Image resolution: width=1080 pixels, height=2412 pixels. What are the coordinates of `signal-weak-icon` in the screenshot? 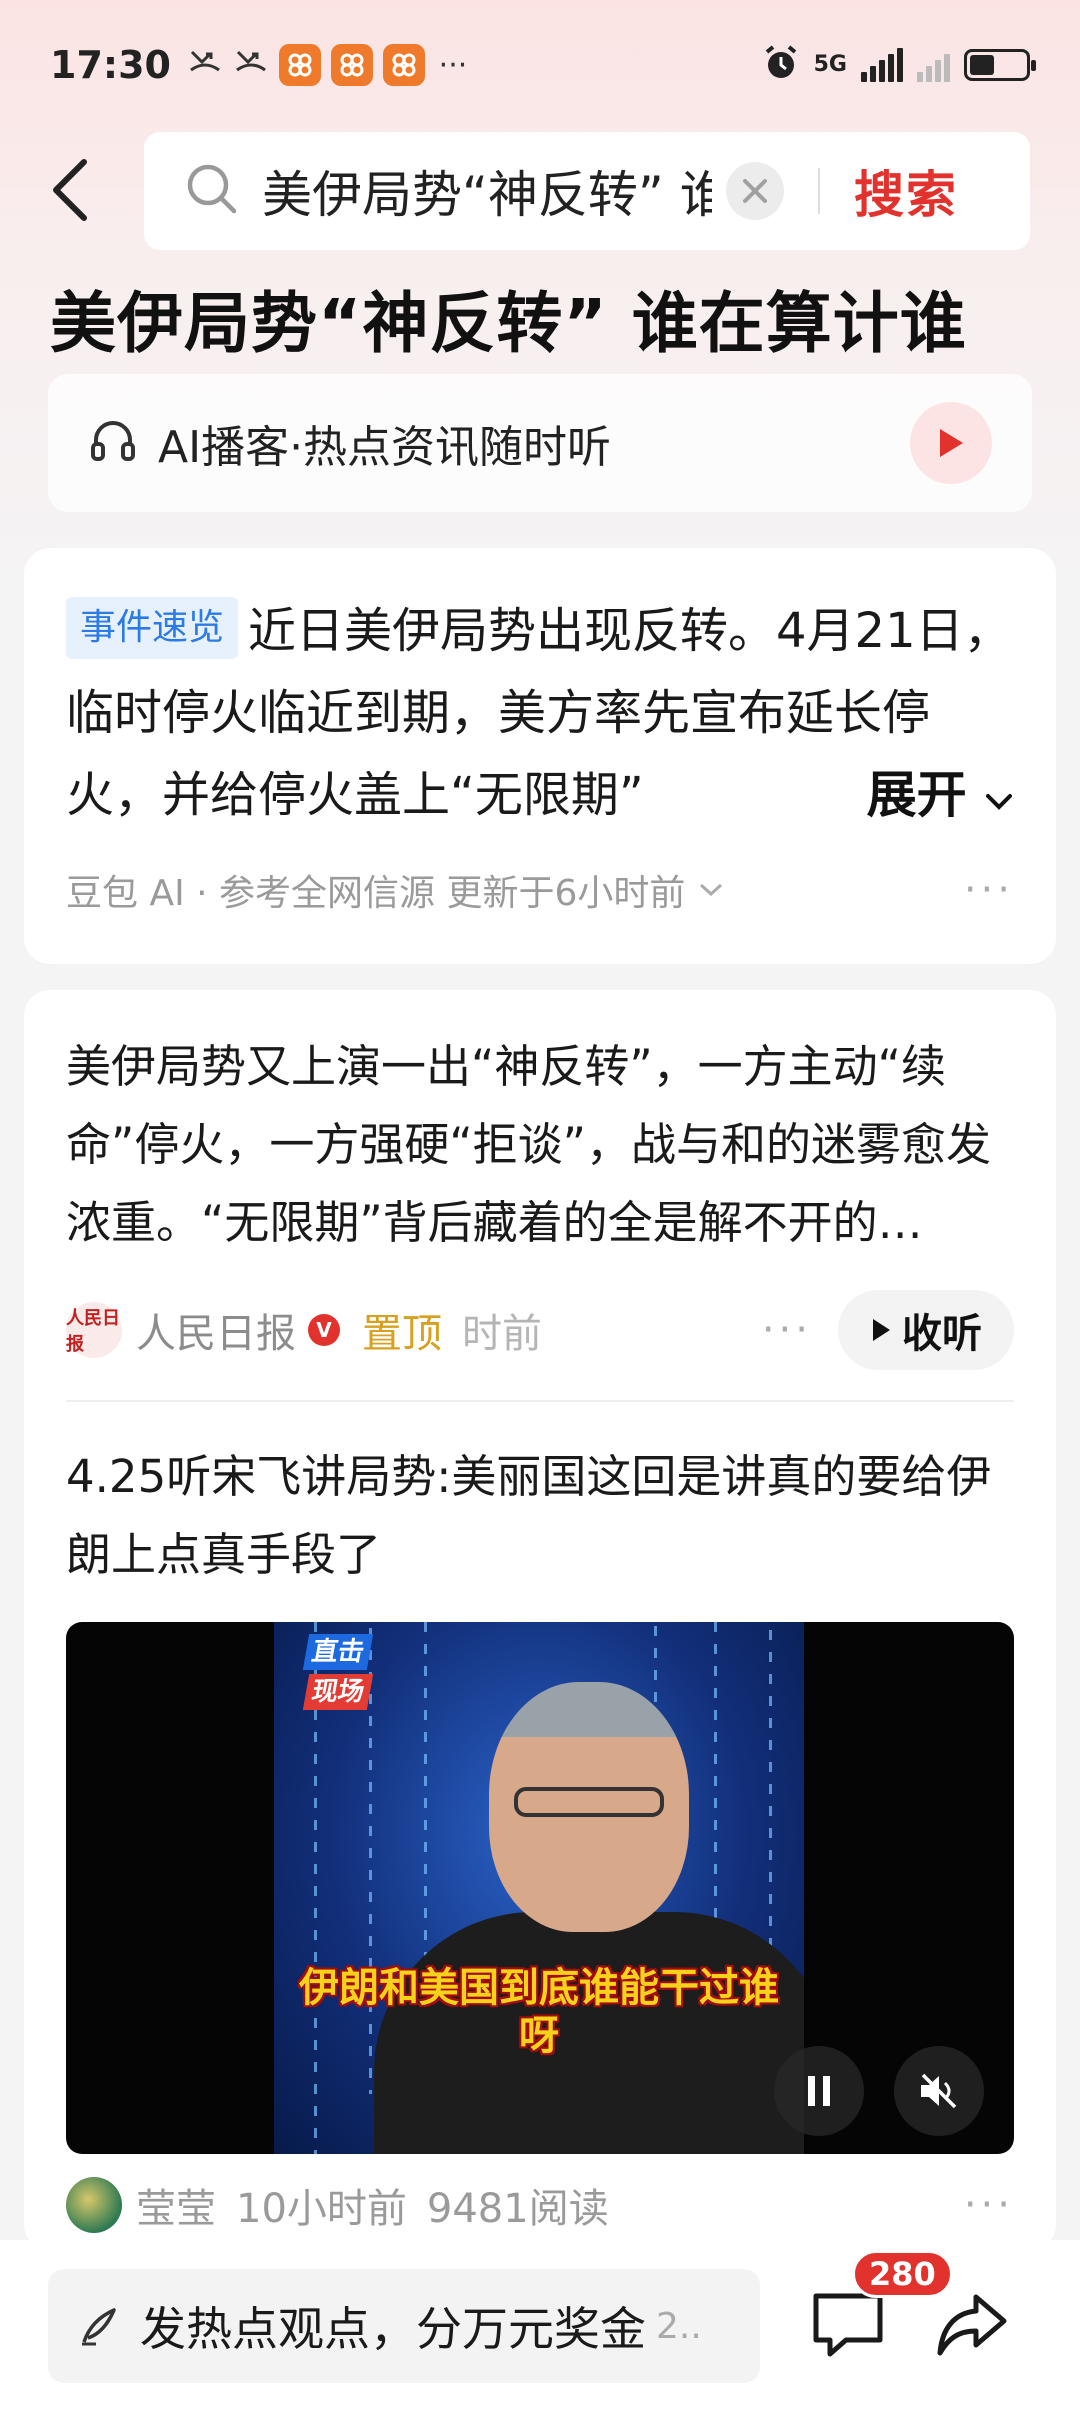 It's located at (933, 65).